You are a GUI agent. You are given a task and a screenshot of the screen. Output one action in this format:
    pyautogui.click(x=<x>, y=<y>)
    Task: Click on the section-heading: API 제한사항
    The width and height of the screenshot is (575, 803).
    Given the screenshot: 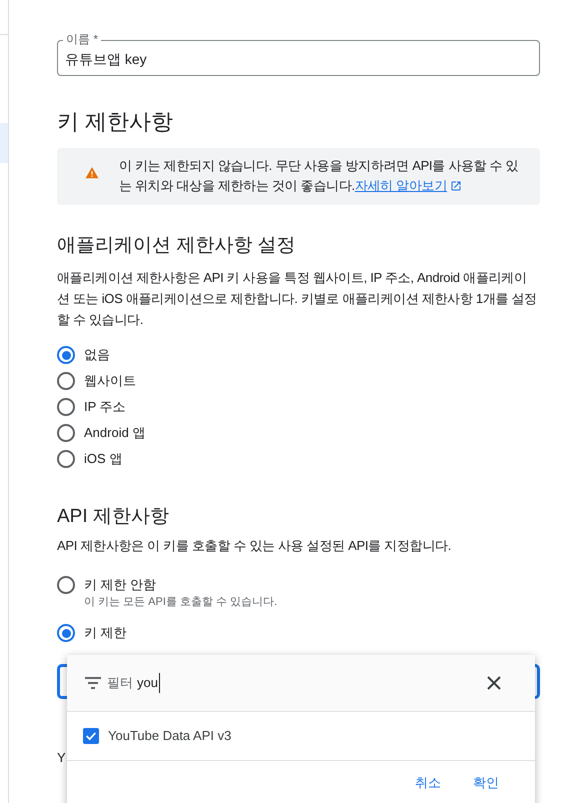 What is the action you would take?
    pyautogui.click(x=113, y=517)
    